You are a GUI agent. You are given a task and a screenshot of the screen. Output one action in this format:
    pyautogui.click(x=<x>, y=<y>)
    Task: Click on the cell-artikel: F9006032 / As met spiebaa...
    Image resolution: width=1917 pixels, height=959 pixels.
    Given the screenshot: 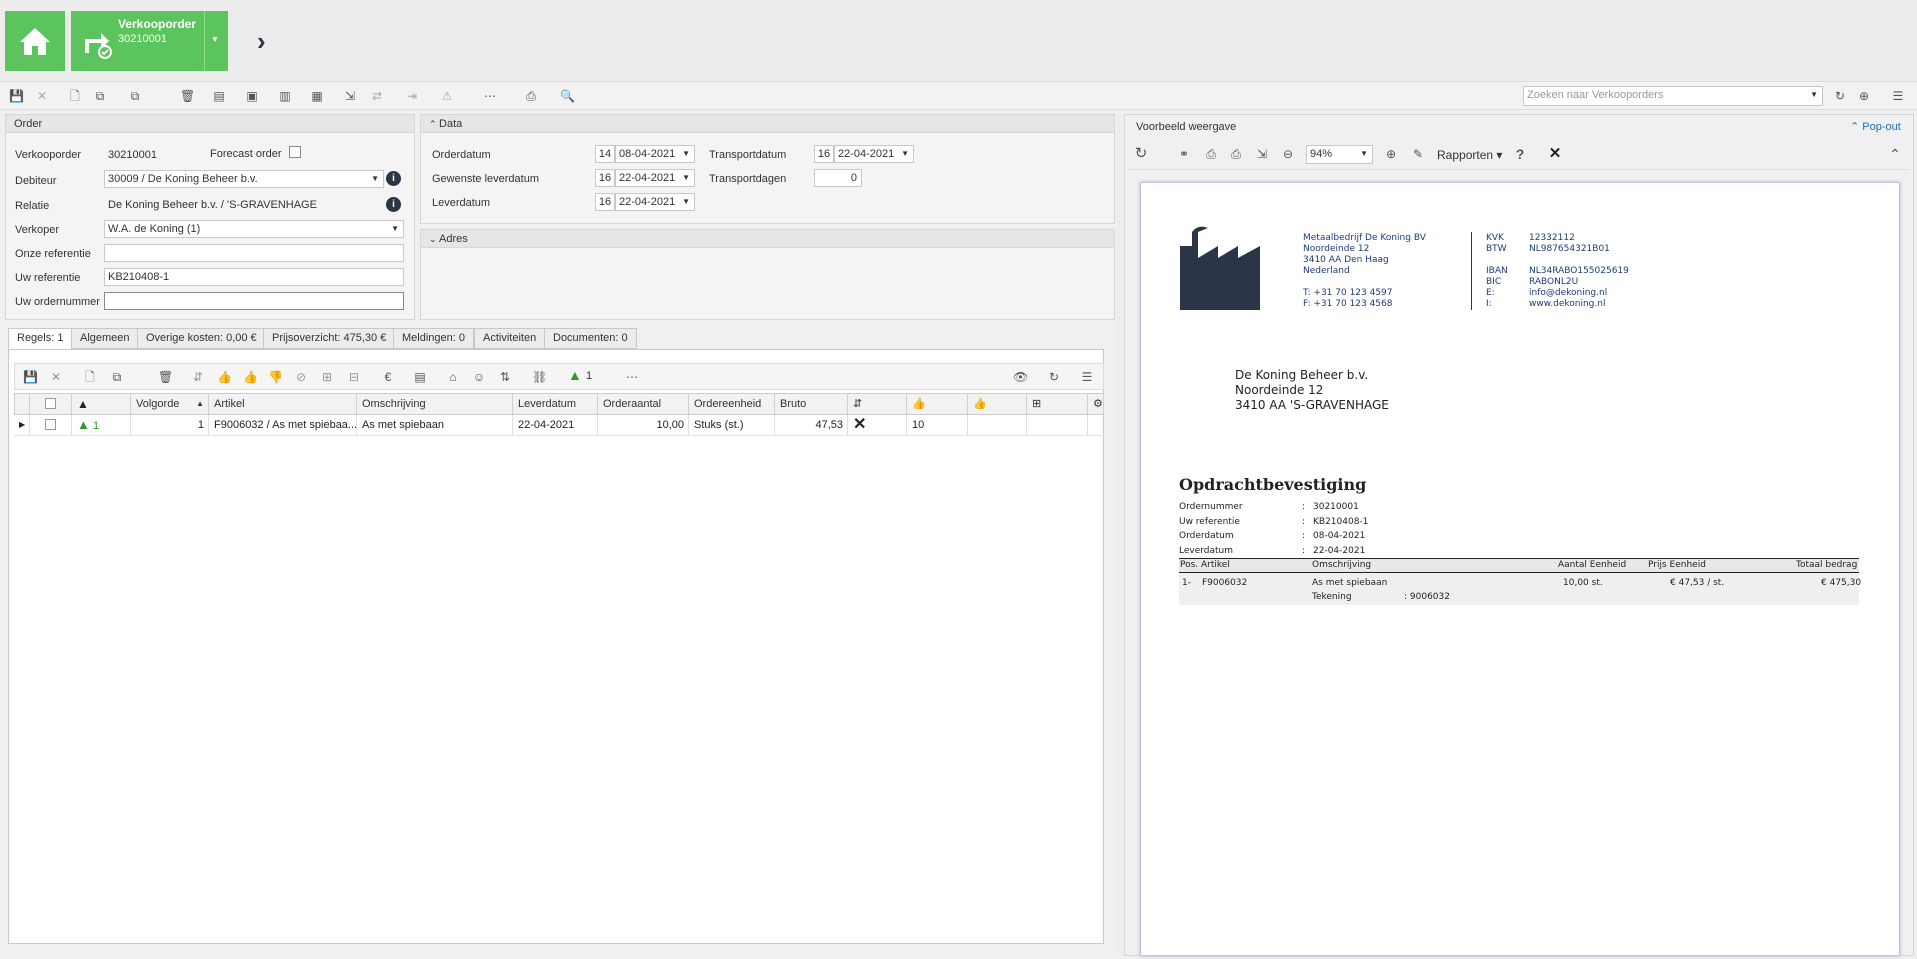 What is the action you would take?
    pyautogui.click(x=283, y=425)
    